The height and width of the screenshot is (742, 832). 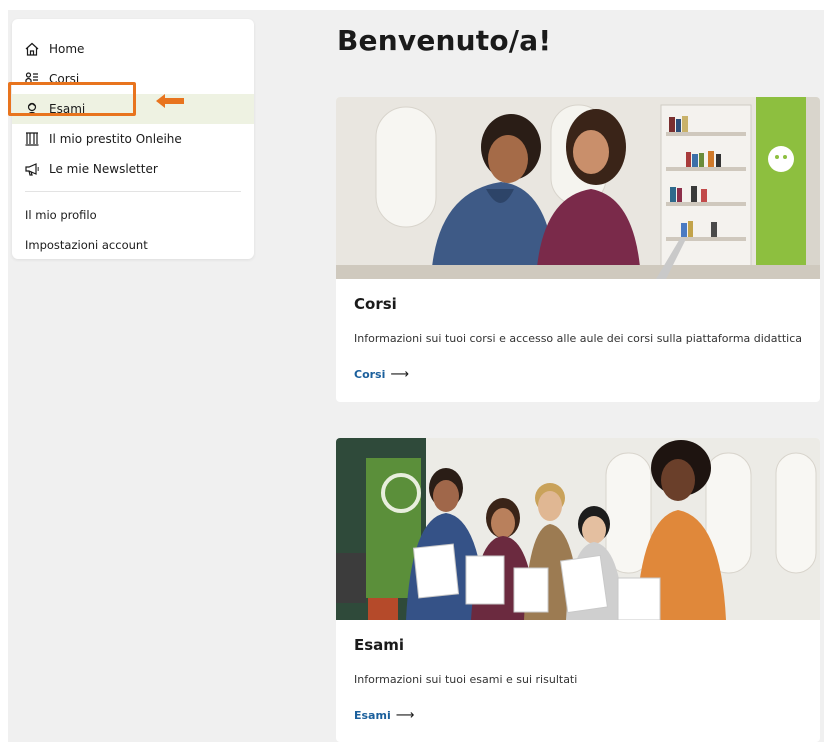 What do you see at coordinates (170, 101) in the screenshot?
I see `pointer-arrow-icon` at bounding box center [170, 101].